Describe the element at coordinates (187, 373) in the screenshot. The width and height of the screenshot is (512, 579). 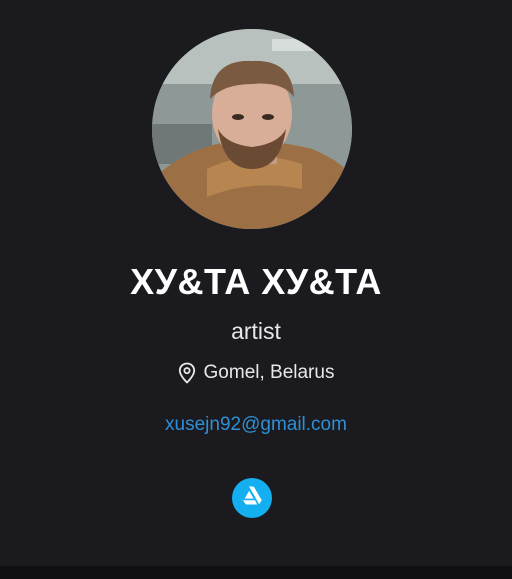
I see `map-pin-icon` at that location.